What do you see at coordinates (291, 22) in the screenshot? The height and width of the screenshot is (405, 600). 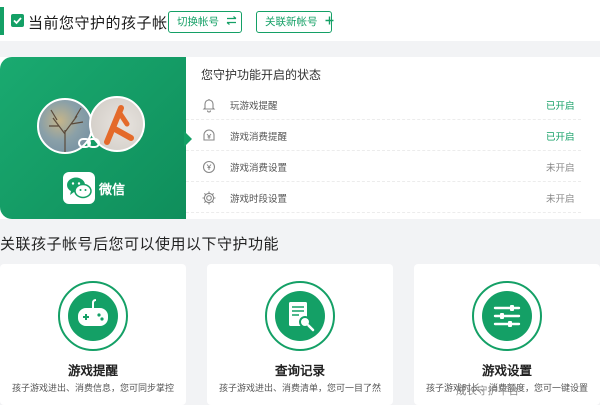 I see `link-new-account-label: 关联新帐号` at bounding box center [291, 22].